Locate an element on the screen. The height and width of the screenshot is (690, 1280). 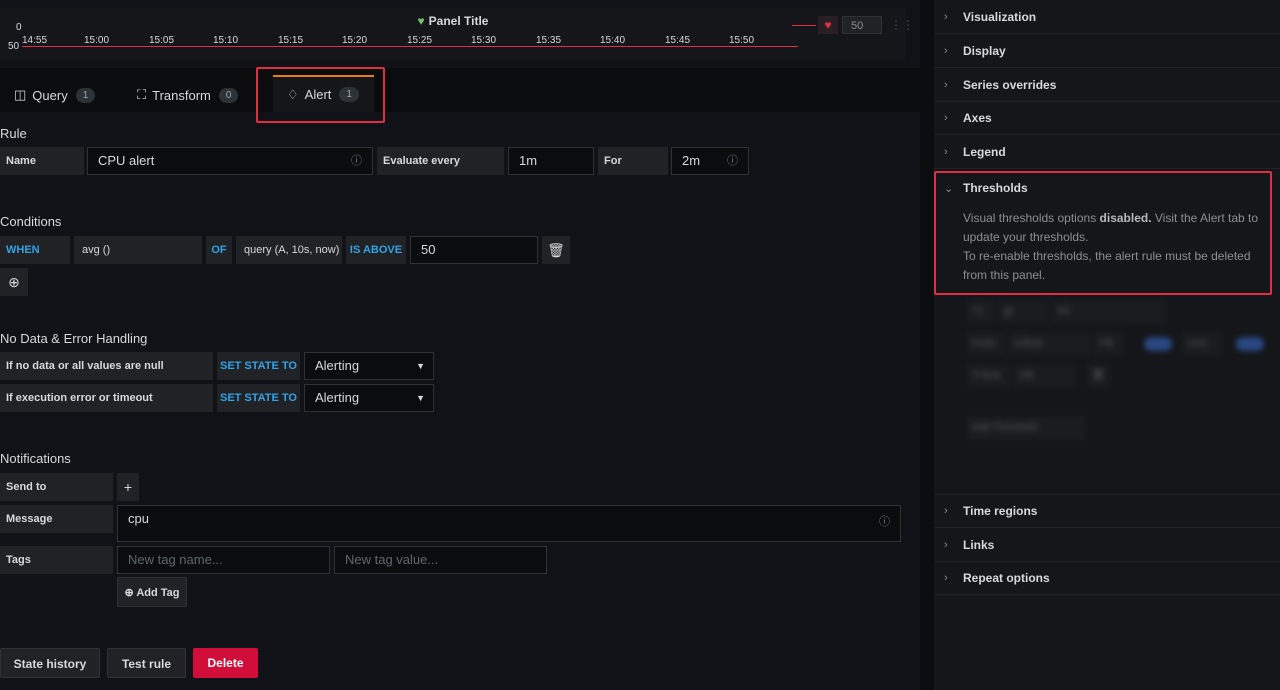
panel-title: ♥ Panel Title is located at coordinates (453, 21).